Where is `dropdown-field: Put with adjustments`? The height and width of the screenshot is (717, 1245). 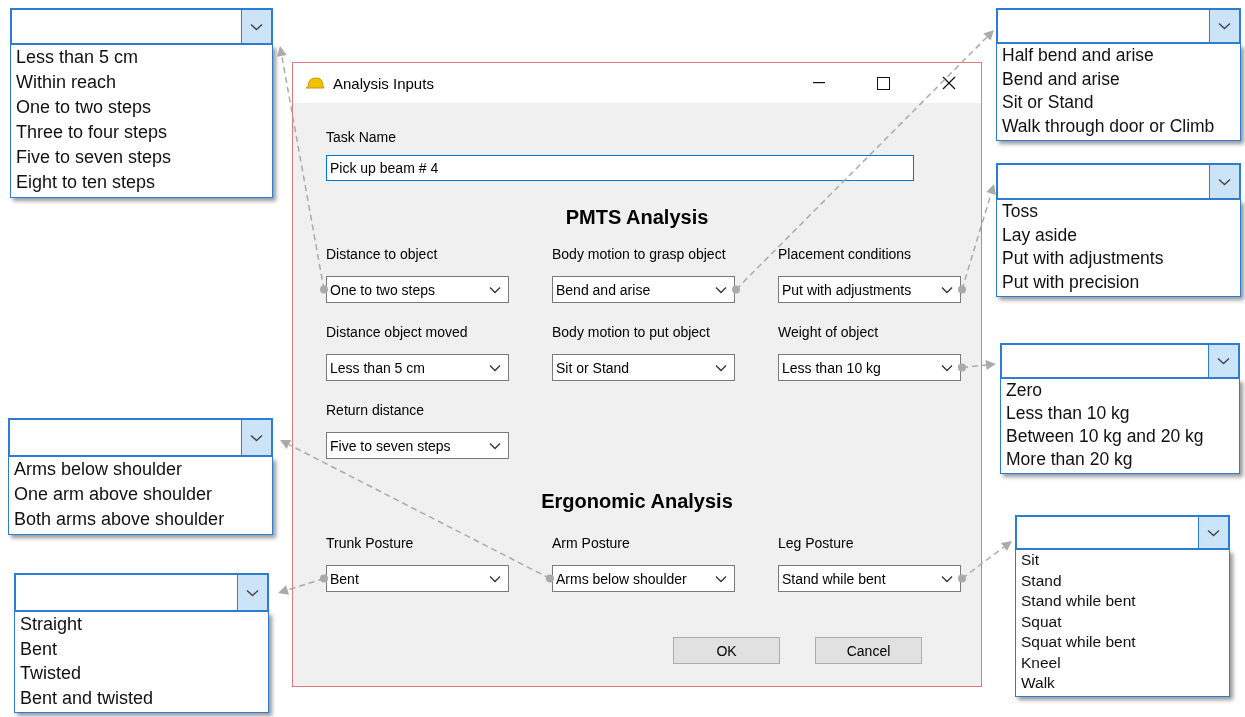 dropdown-field: Put with adjustments is located at coordinates (869, 289).